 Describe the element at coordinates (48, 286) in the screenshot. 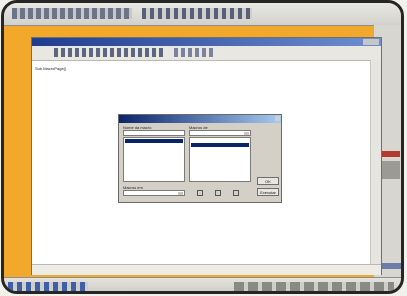

I see `taskbar-quicklaunch` at that location.